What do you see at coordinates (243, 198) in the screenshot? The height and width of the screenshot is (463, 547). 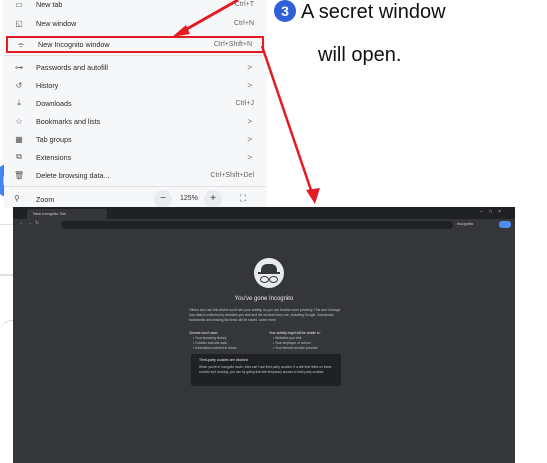 I see `fullscreen-icon: ⛶` at bounding box center [243, 198].